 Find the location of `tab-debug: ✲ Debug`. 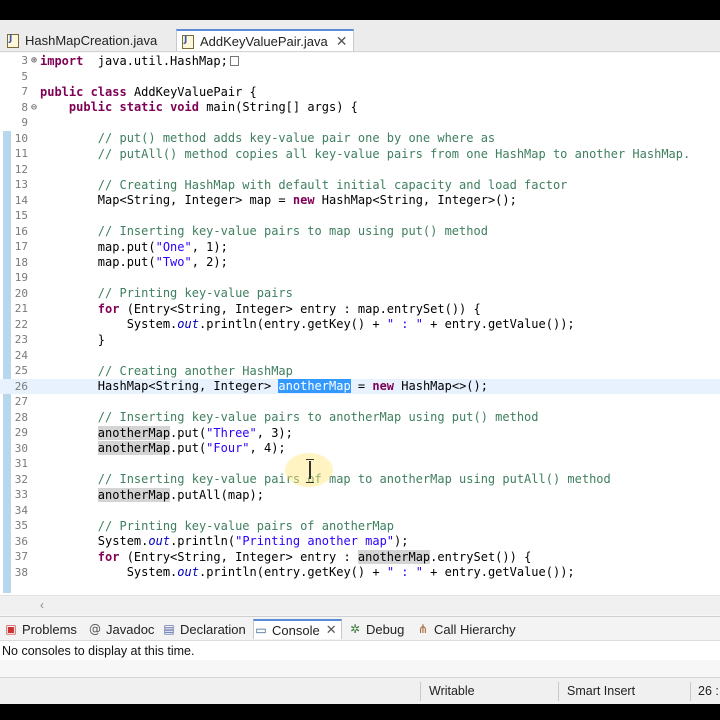

tab-debug: ✲ Debug is located at coordinates (376, 629).